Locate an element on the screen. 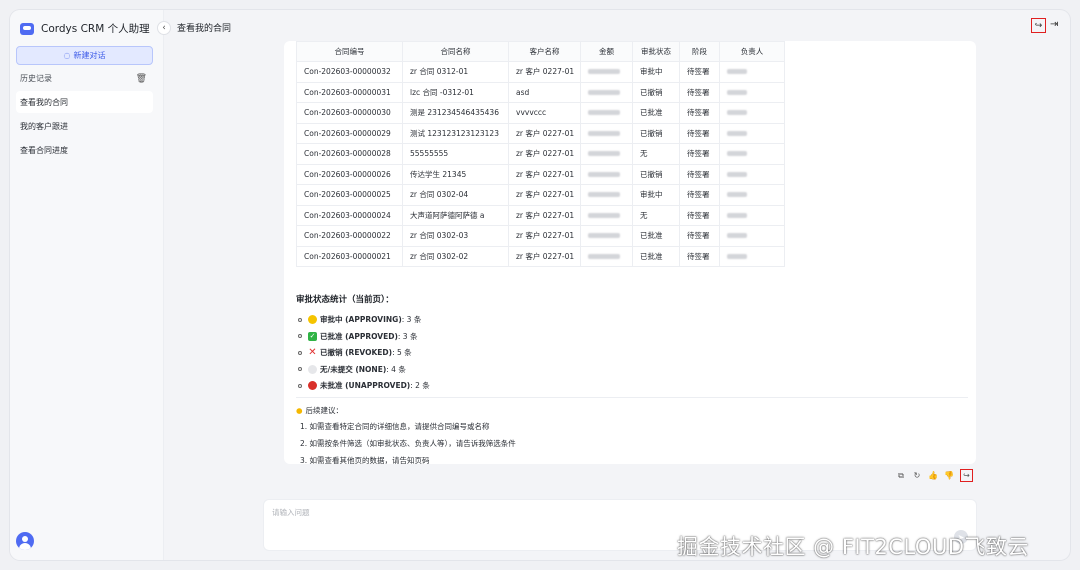  stat-item: 审批中 (APPROVING): 3 条 is located at coordinates (359, 319).